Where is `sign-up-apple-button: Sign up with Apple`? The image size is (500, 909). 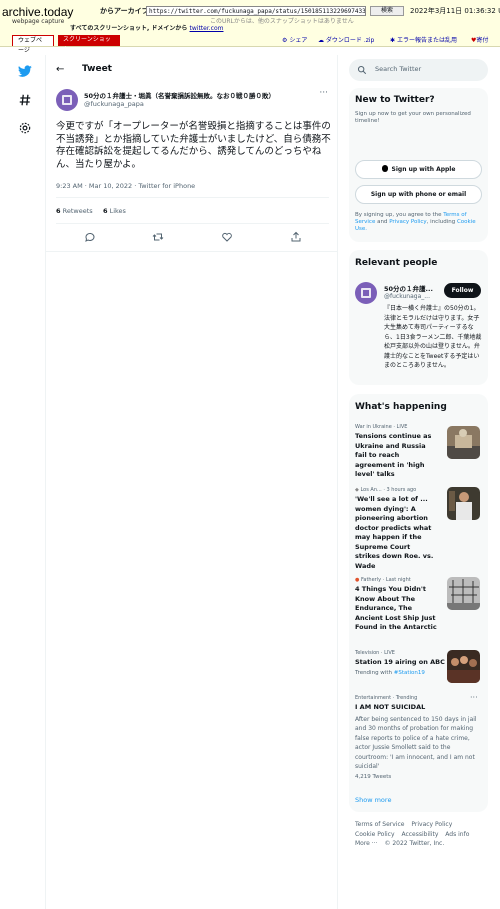
sign-up-apple-button: Sign up with Apple is located at coordinates (418, 169).